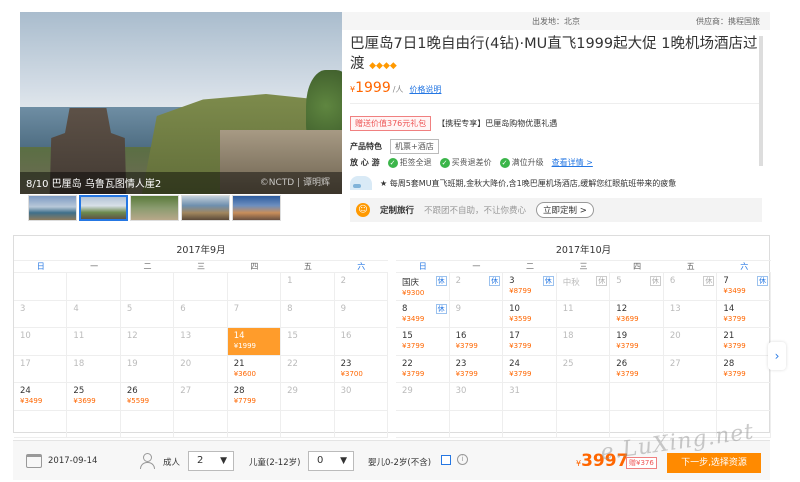 The image size is (800, 482). Describe the element at coordinates (398, 89) in the screenshot. I see `price-unit: /人` at that location.